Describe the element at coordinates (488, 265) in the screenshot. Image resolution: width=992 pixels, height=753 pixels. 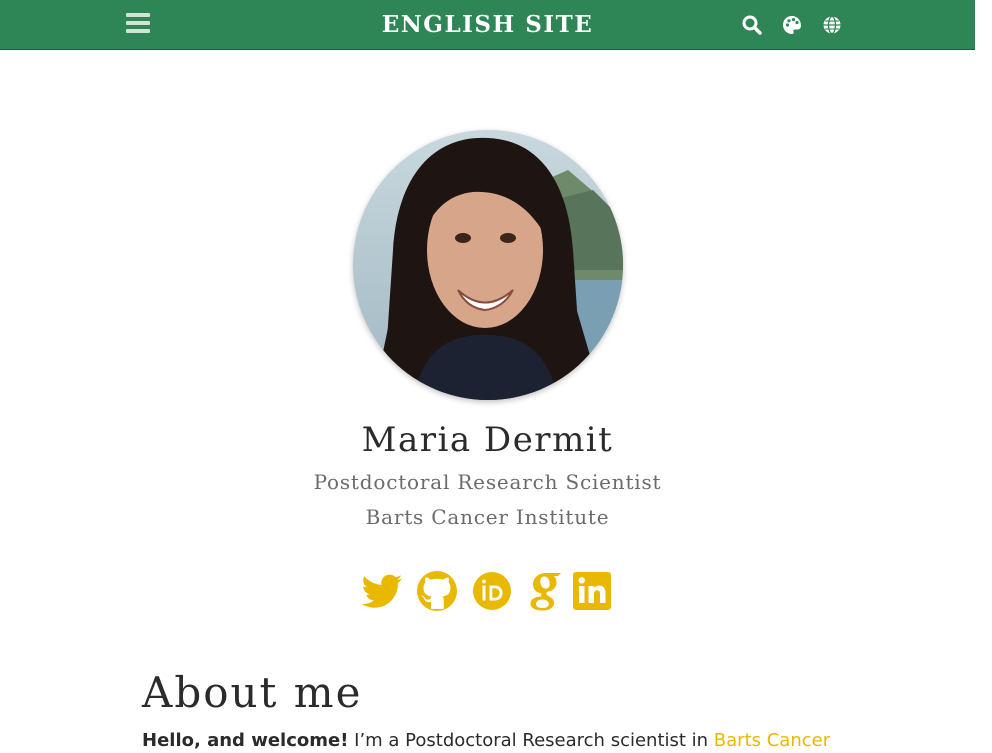
I see `avatar` at that location.